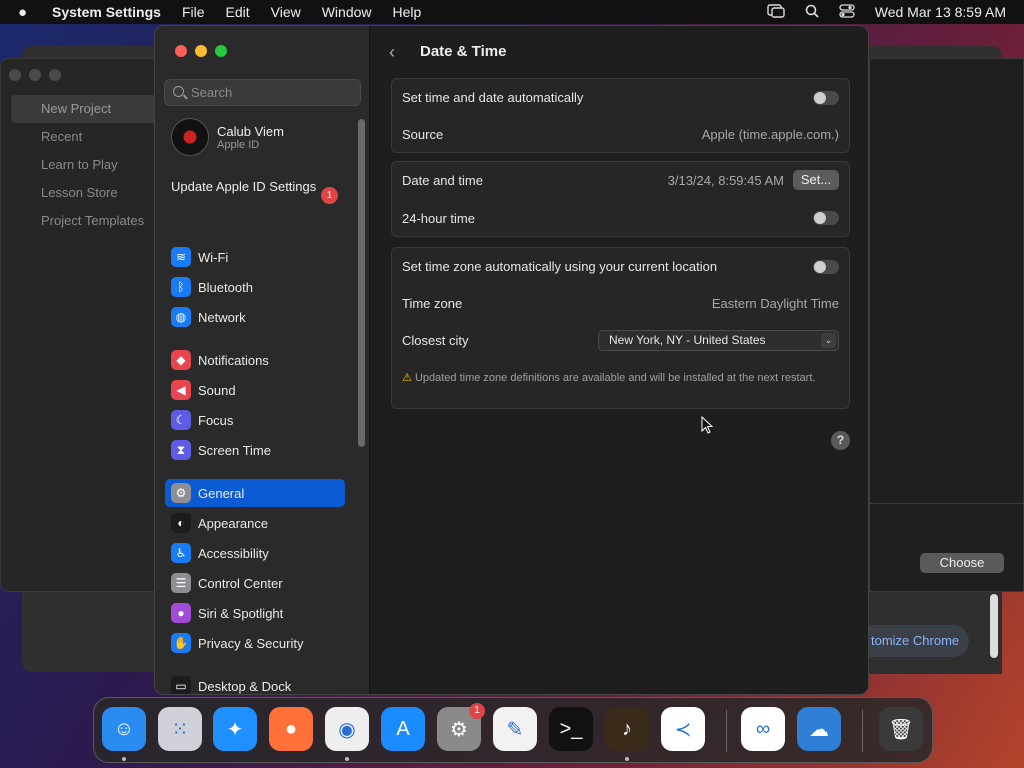 This screenshot has height=768, width=1024. What do you see at coordinates (627, 729) in the screenshot?
I see `garageband-icon: ♪` at bounding box center [627, 729].